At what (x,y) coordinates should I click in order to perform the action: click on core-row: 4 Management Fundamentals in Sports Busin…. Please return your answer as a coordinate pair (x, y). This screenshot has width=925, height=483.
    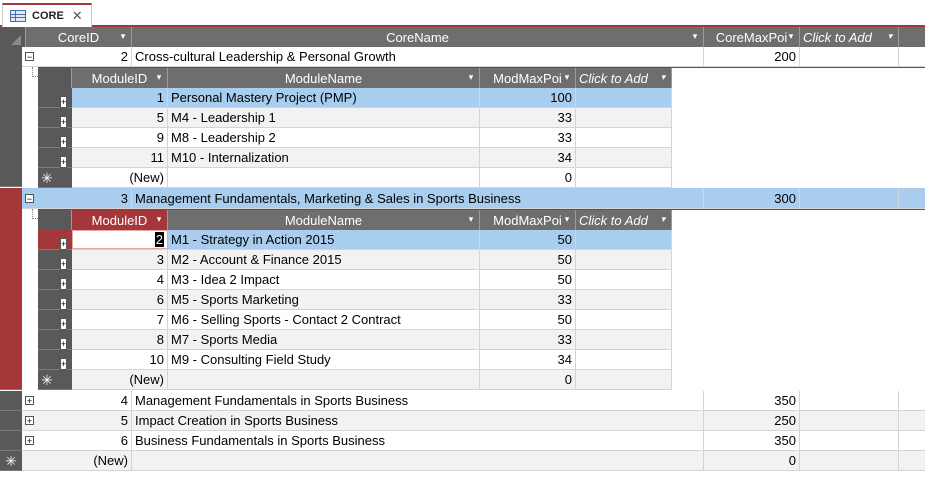
    Looking at the image, I should click on (473, 401).